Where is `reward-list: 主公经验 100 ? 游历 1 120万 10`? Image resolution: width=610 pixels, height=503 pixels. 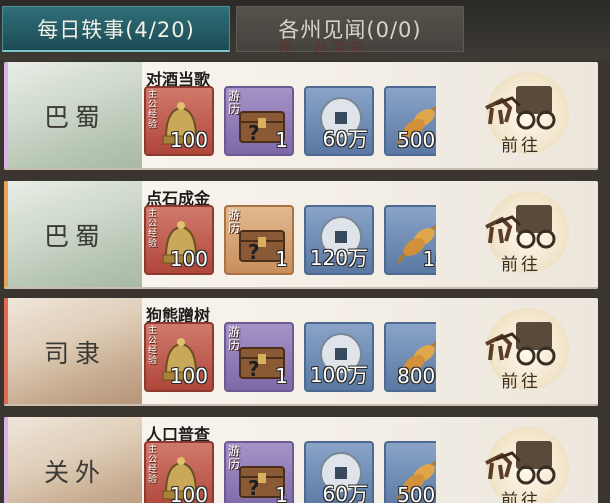 reward-list: 主公经验 100 ? 游历 1 120万 10 is located at coordinates (290, 241).